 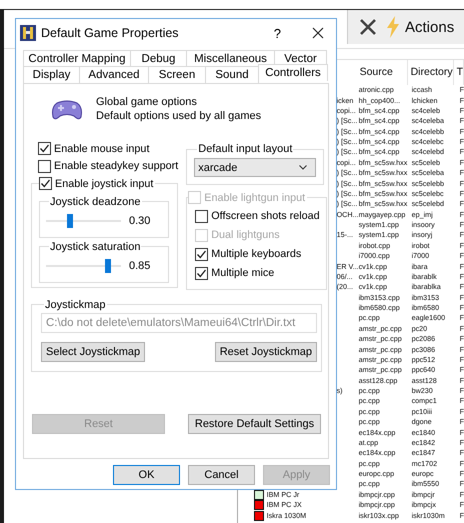 I want to click on group-label: Joystick deadzone, so click(x=95, y=201).